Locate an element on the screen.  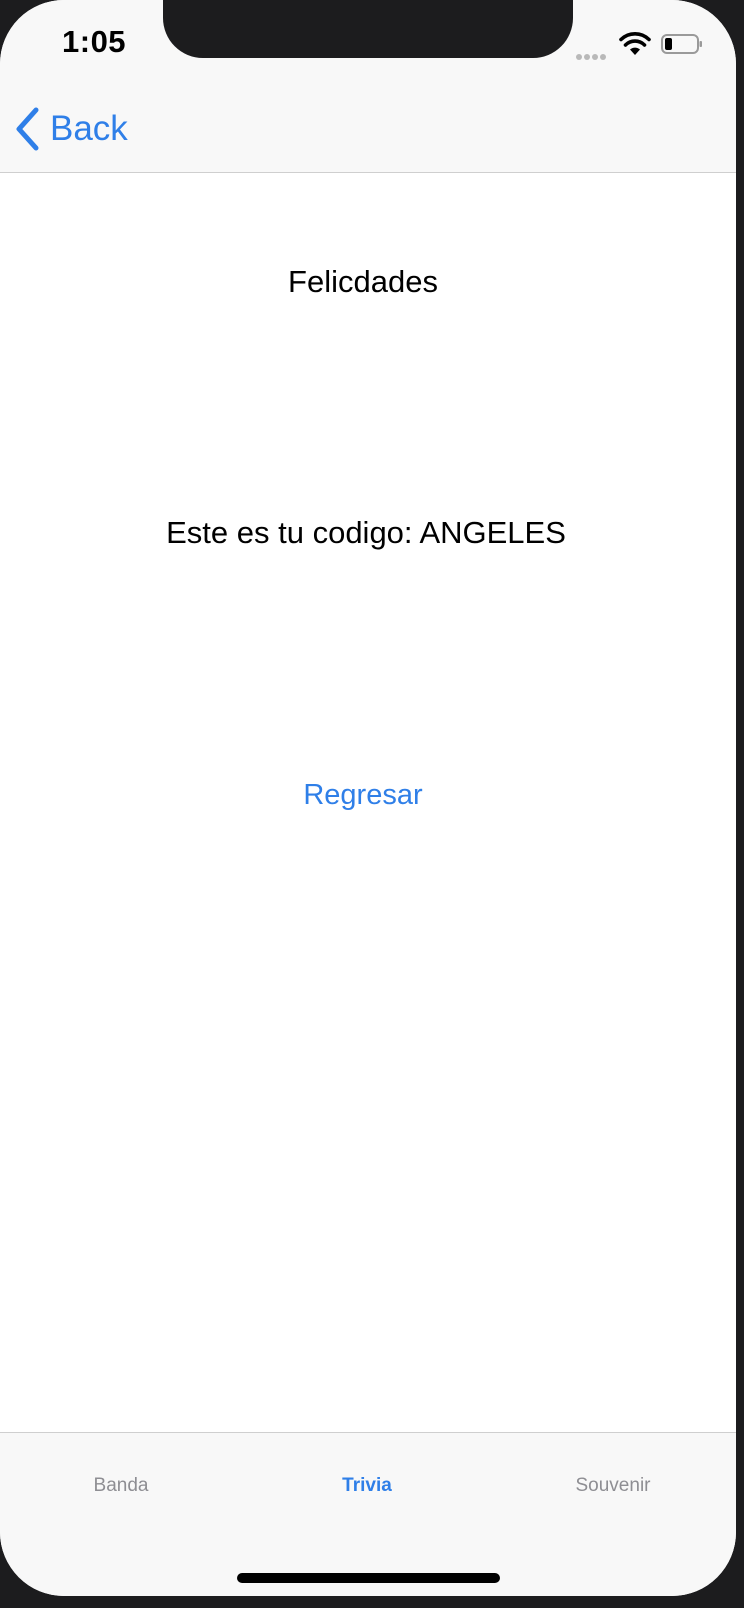
return-button: Regresar is located at coordinates (363, 795).